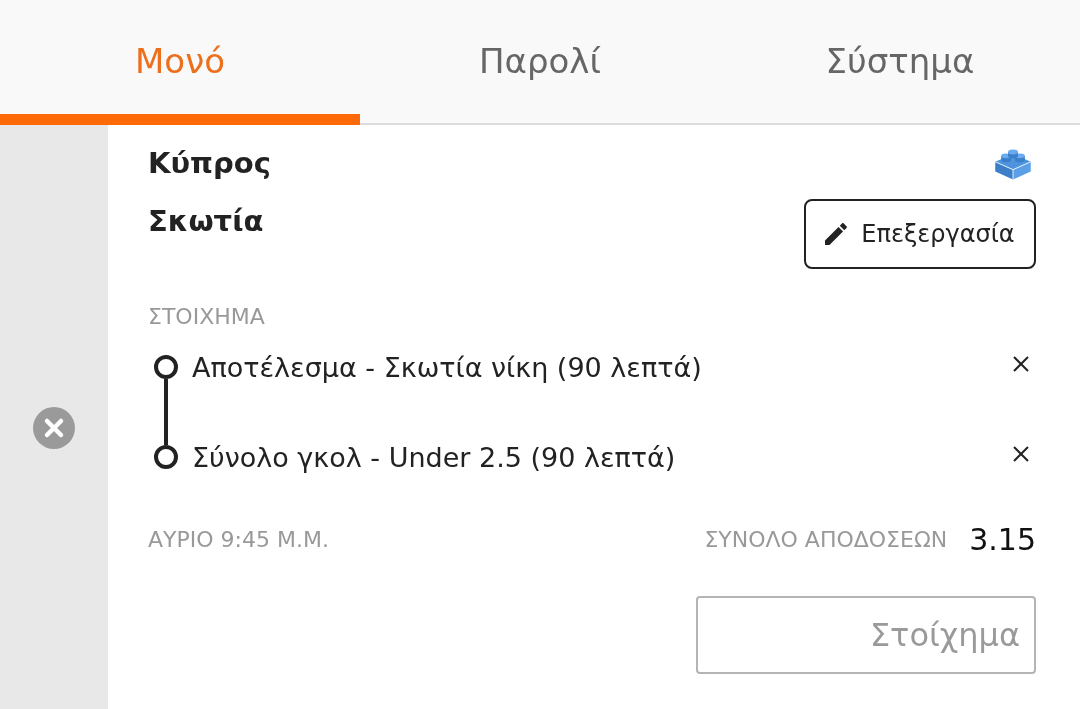  What do you see at coordinates (1002, 539) in the screenshot?
I see `total-odds-value: 3.15` at bounding box center [1002, 539].